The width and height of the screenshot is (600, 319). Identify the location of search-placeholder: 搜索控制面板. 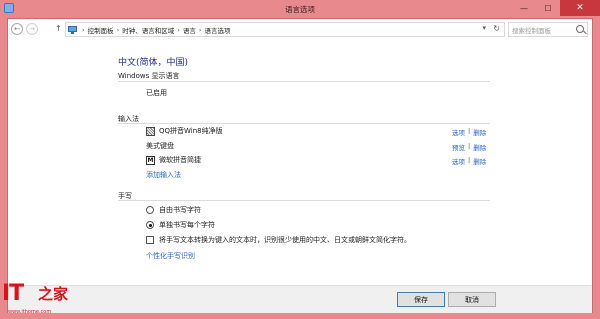
(531, 30).